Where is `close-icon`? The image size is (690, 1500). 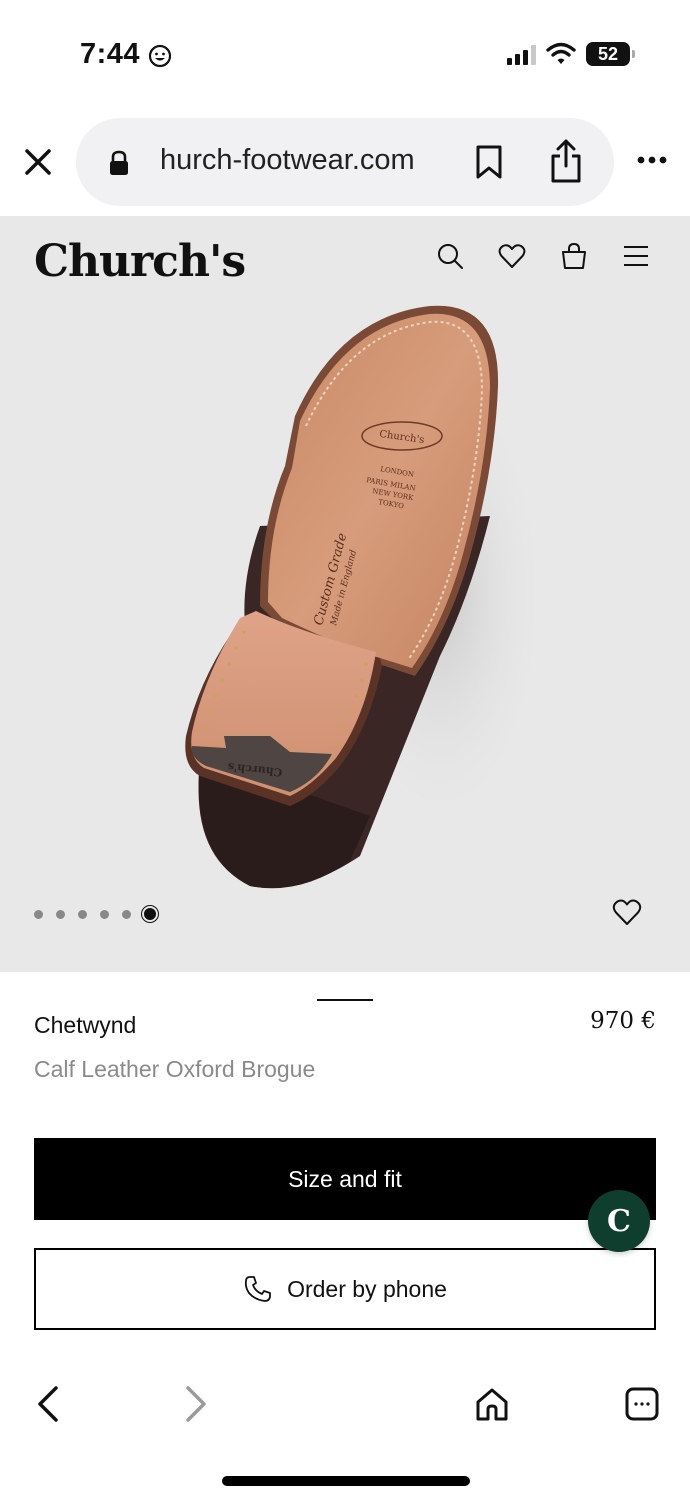
close-icon is located at coordinates (38, 162).